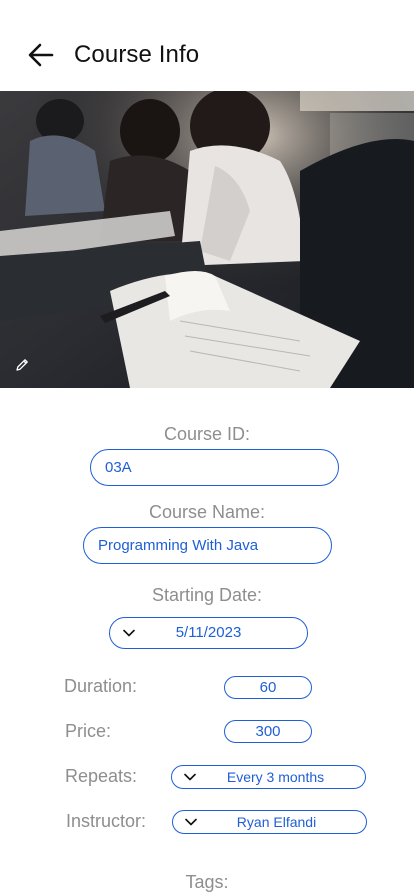  What do you see at coordinates (207, 512) in the screenshot?
I see `course-name-label: Course Name:` at bounding box center [207, 512].